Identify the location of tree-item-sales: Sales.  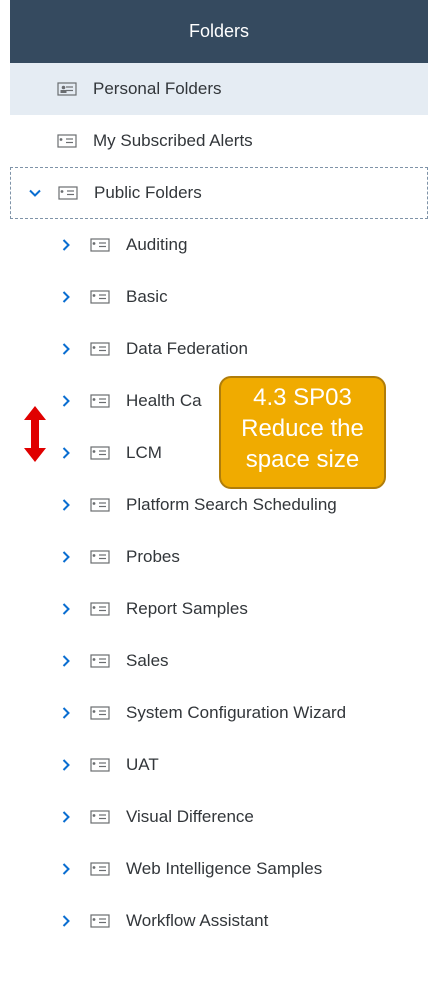
(219, 661).